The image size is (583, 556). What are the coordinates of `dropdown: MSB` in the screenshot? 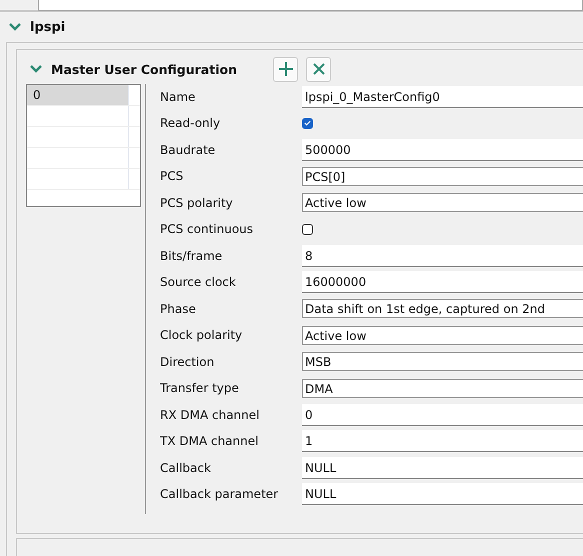 It's located at (442, 362).